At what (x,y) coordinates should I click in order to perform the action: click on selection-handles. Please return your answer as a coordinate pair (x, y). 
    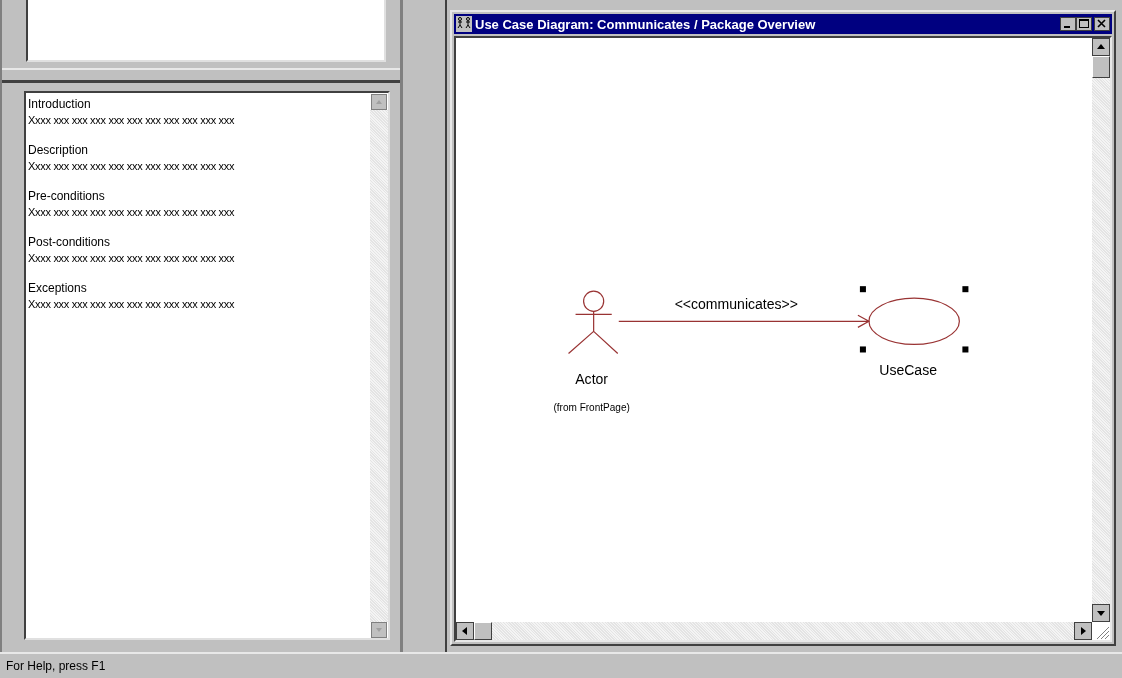
    Looking at the image, I should click on (914, 319).